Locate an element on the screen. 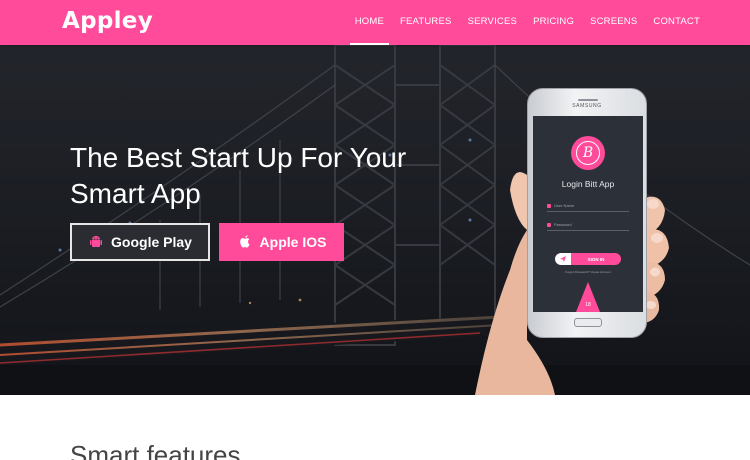 Image resolution: width=750 pixels, height=460 pixels. android-icon is located at coordinates (96, 241).